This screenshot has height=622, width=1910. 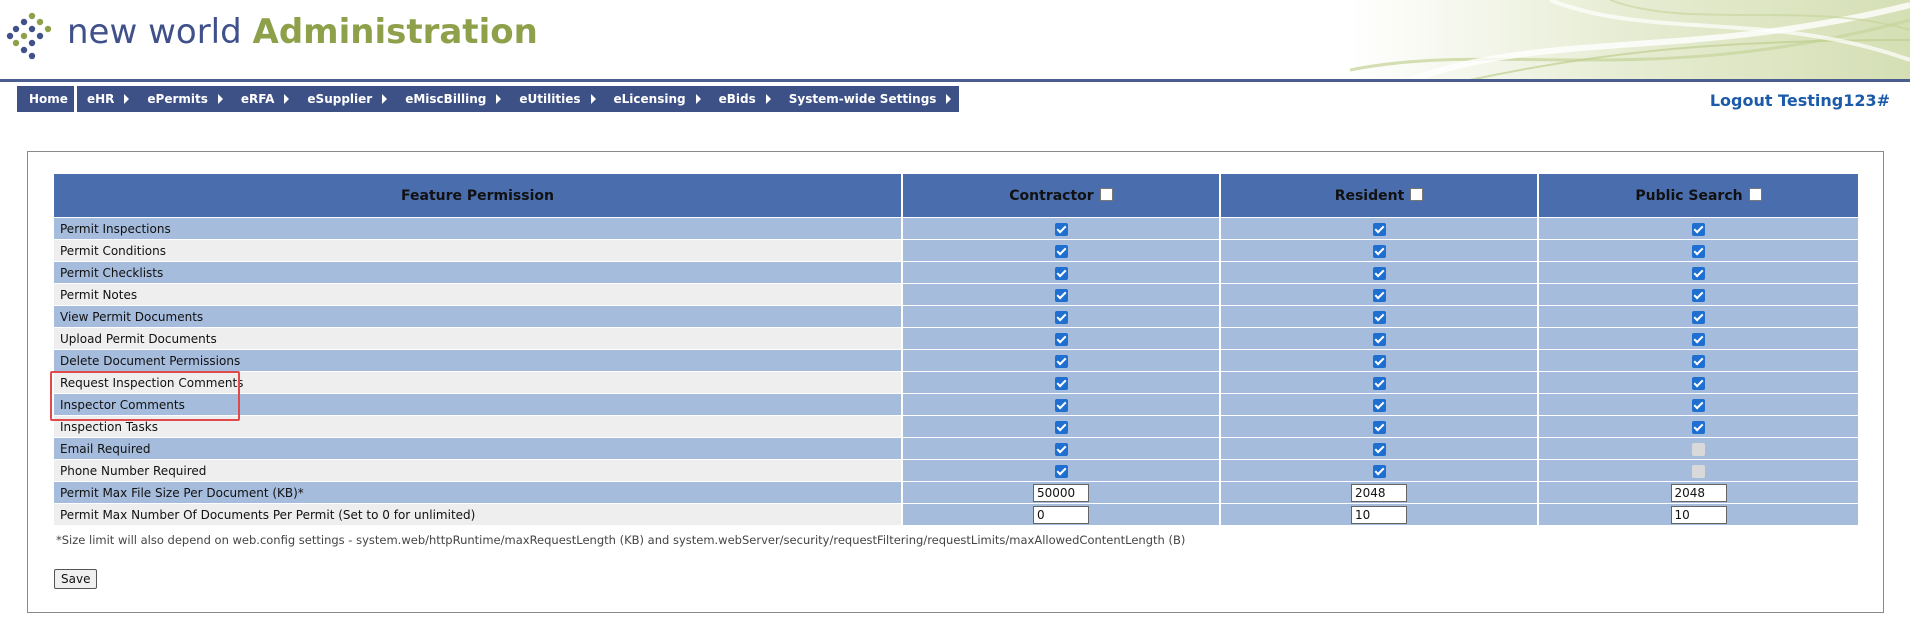 What do you see at coordinates (1051, 195) in the screenshot?
I see `header-label: Contractor` at bounding box center [1051, 195].